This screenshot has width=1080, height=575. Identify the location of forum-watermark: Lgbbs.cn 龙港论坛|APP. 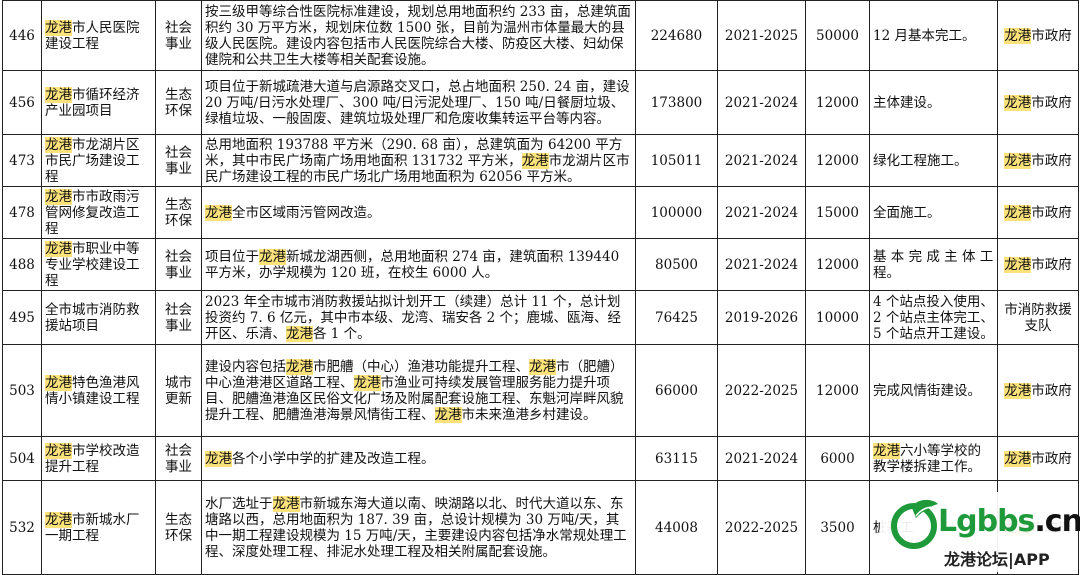
(980, 532).